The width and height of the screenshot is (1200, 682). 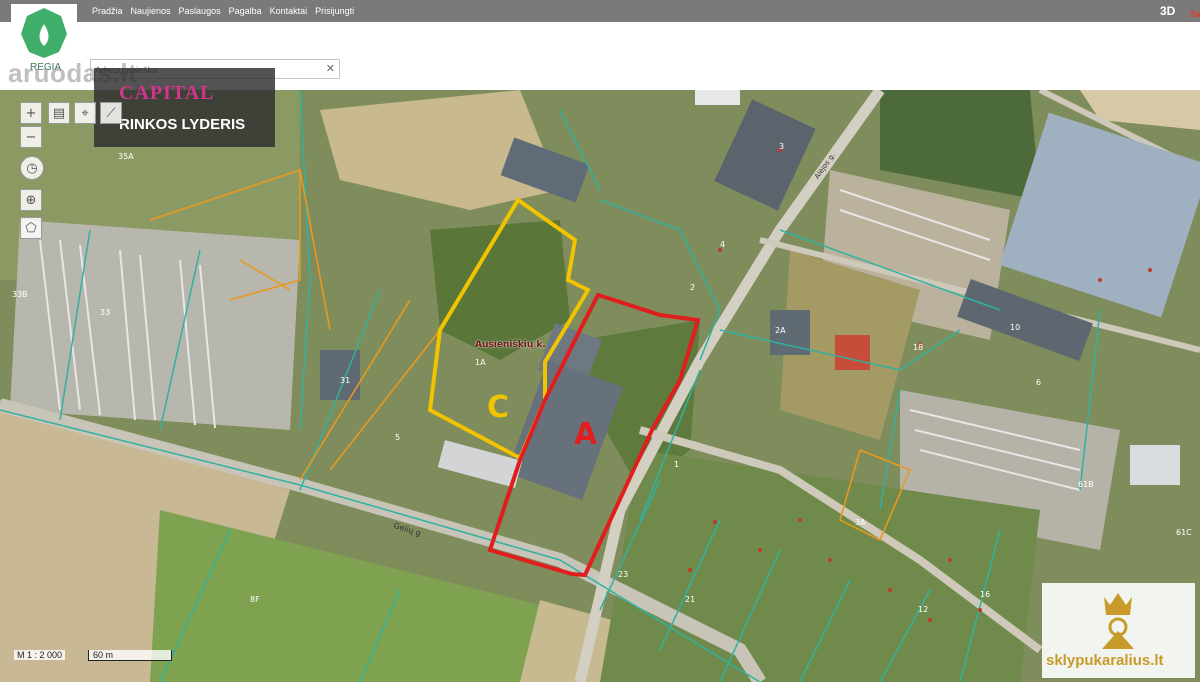 I want to click on pin-icon: ⌖, so click(x=85, y=113).